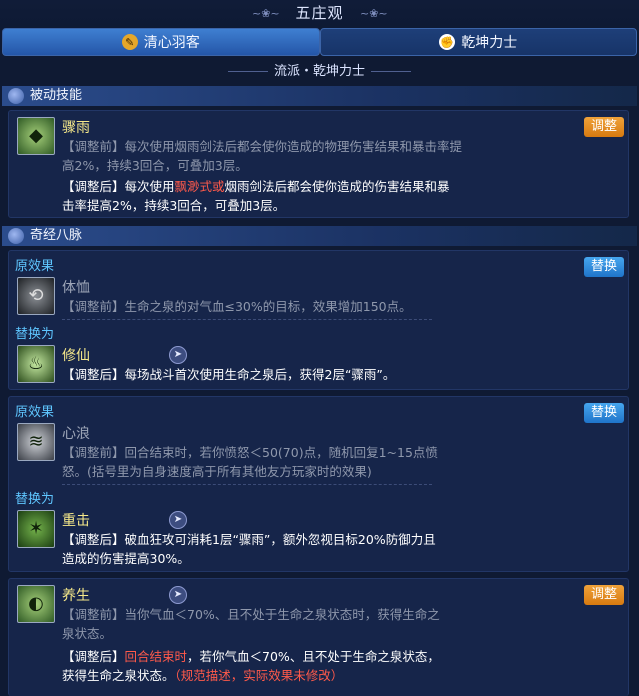  Describe the element at coordinates (171, 43) in the screenshot. I see `tab-label: 清心羽客` at that location.